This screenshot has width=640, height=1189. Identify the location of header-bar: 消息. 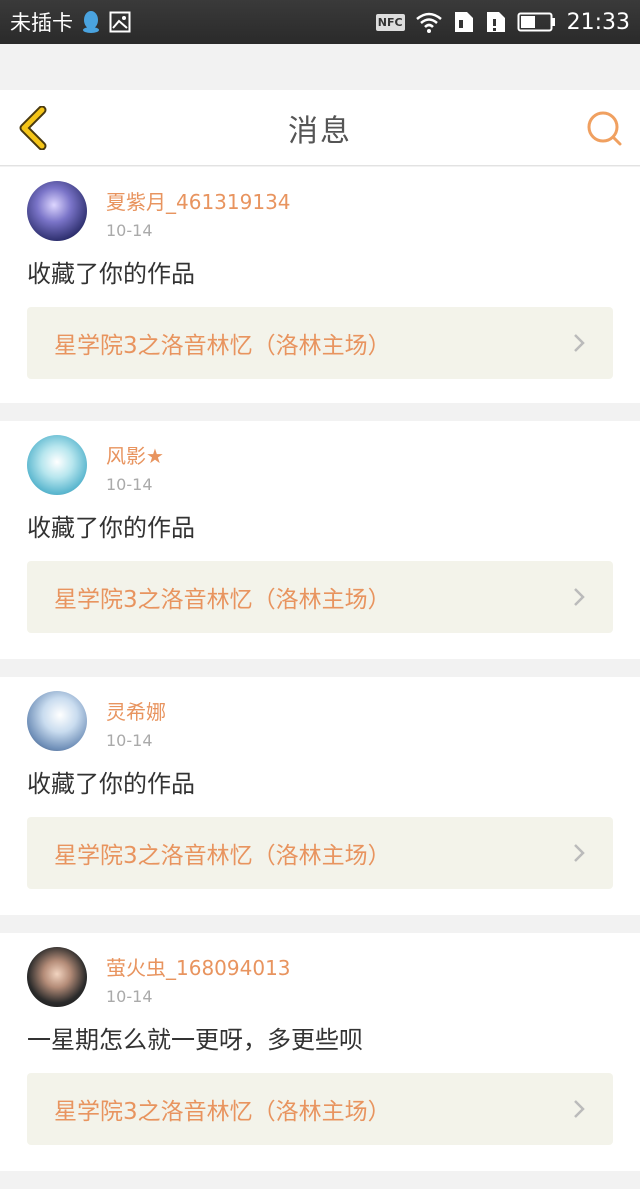
(320, 128).